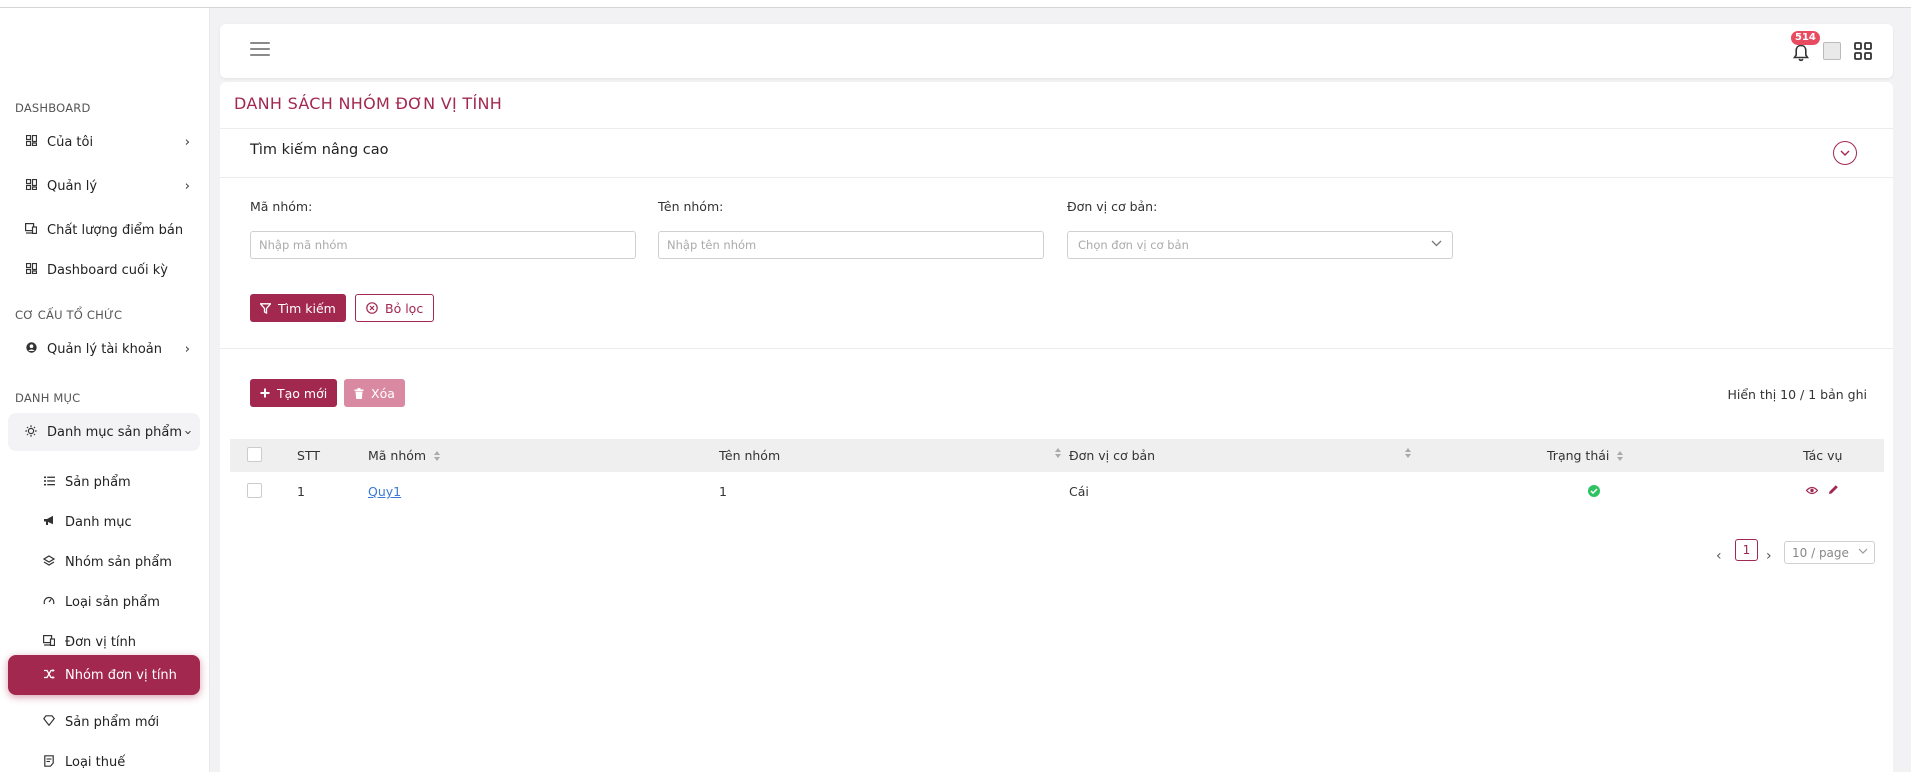  Describe the element at coordinates (1820, 552) in the screenshot. I see `page-size-value: 10 / page` at that location.